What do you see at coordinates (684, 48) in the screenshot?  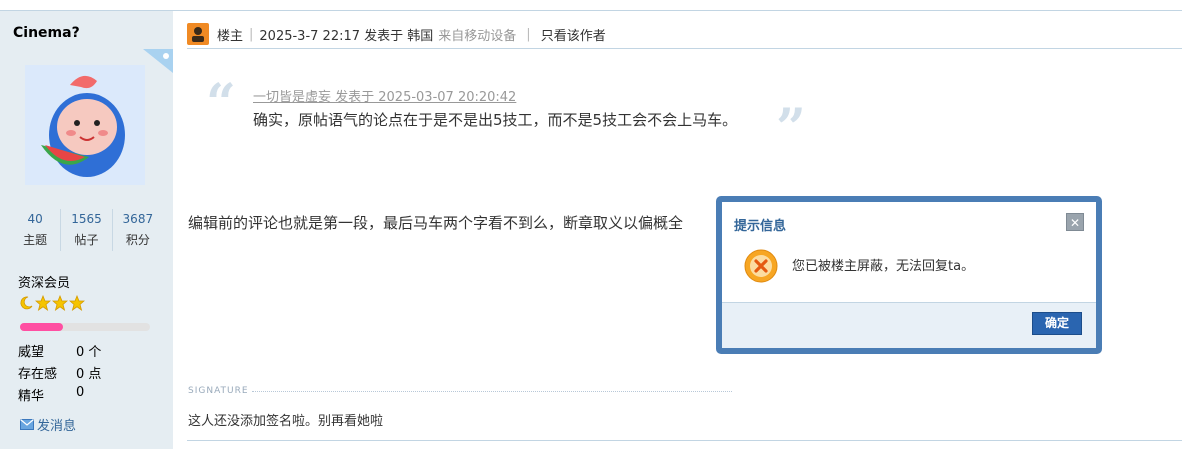 I see `header-divider` at bounding box center [684, 48].